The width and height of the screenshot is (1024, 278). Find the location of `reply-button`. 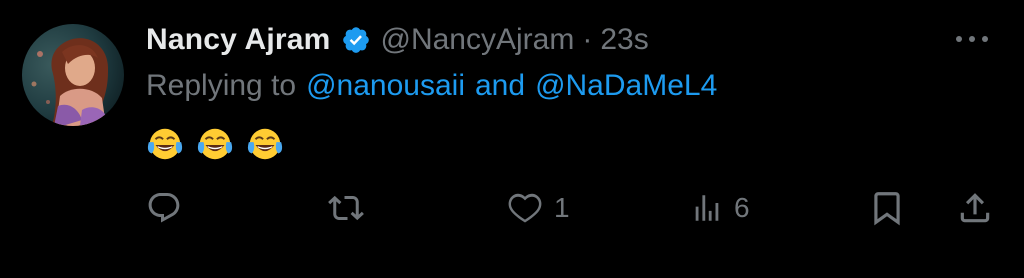

reply-button is located at coordinates (169, 208).